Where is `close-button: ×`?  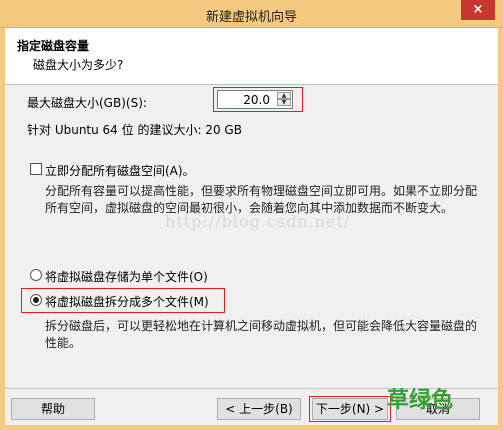
close-button: × is located at coordinates (478, 10).